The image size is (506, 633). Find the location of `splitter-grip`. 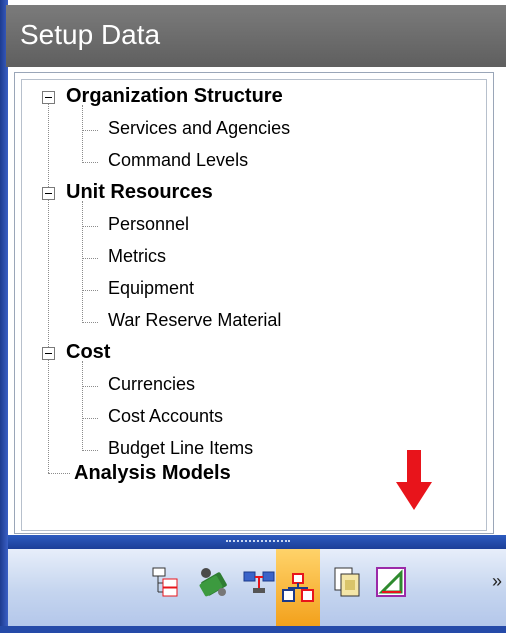

splitter-grip is located at coordinates (258, 542).